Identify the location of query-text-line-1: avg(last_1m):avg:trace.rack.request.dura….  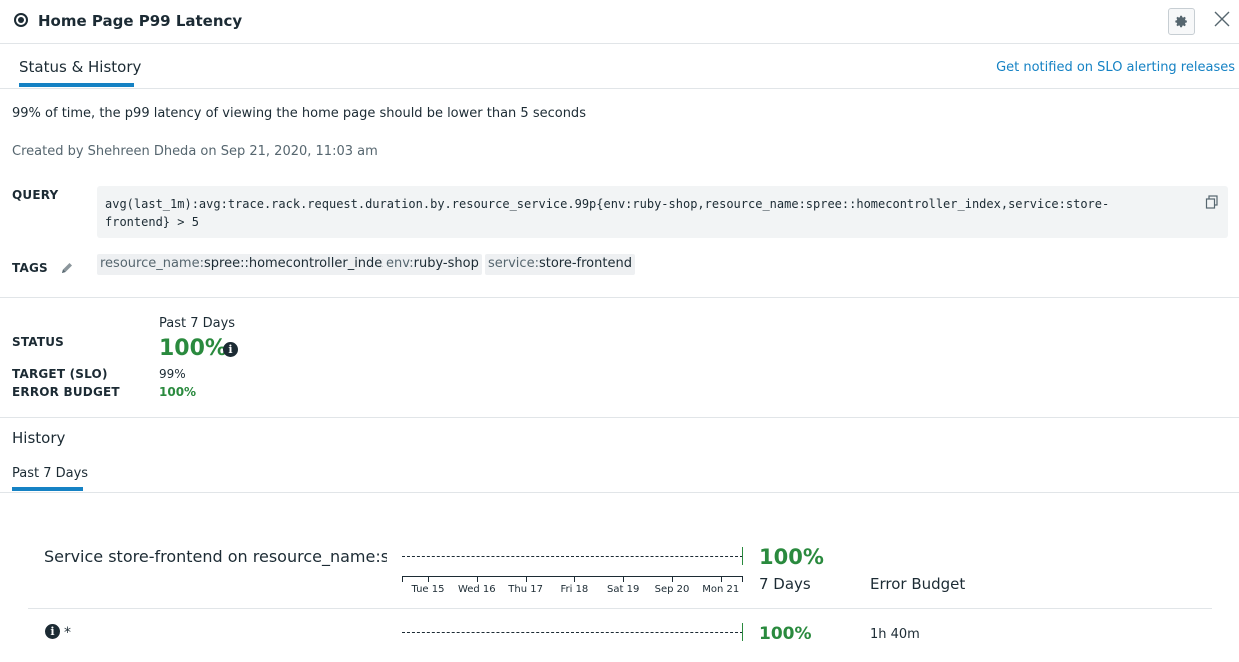
(607, 204).